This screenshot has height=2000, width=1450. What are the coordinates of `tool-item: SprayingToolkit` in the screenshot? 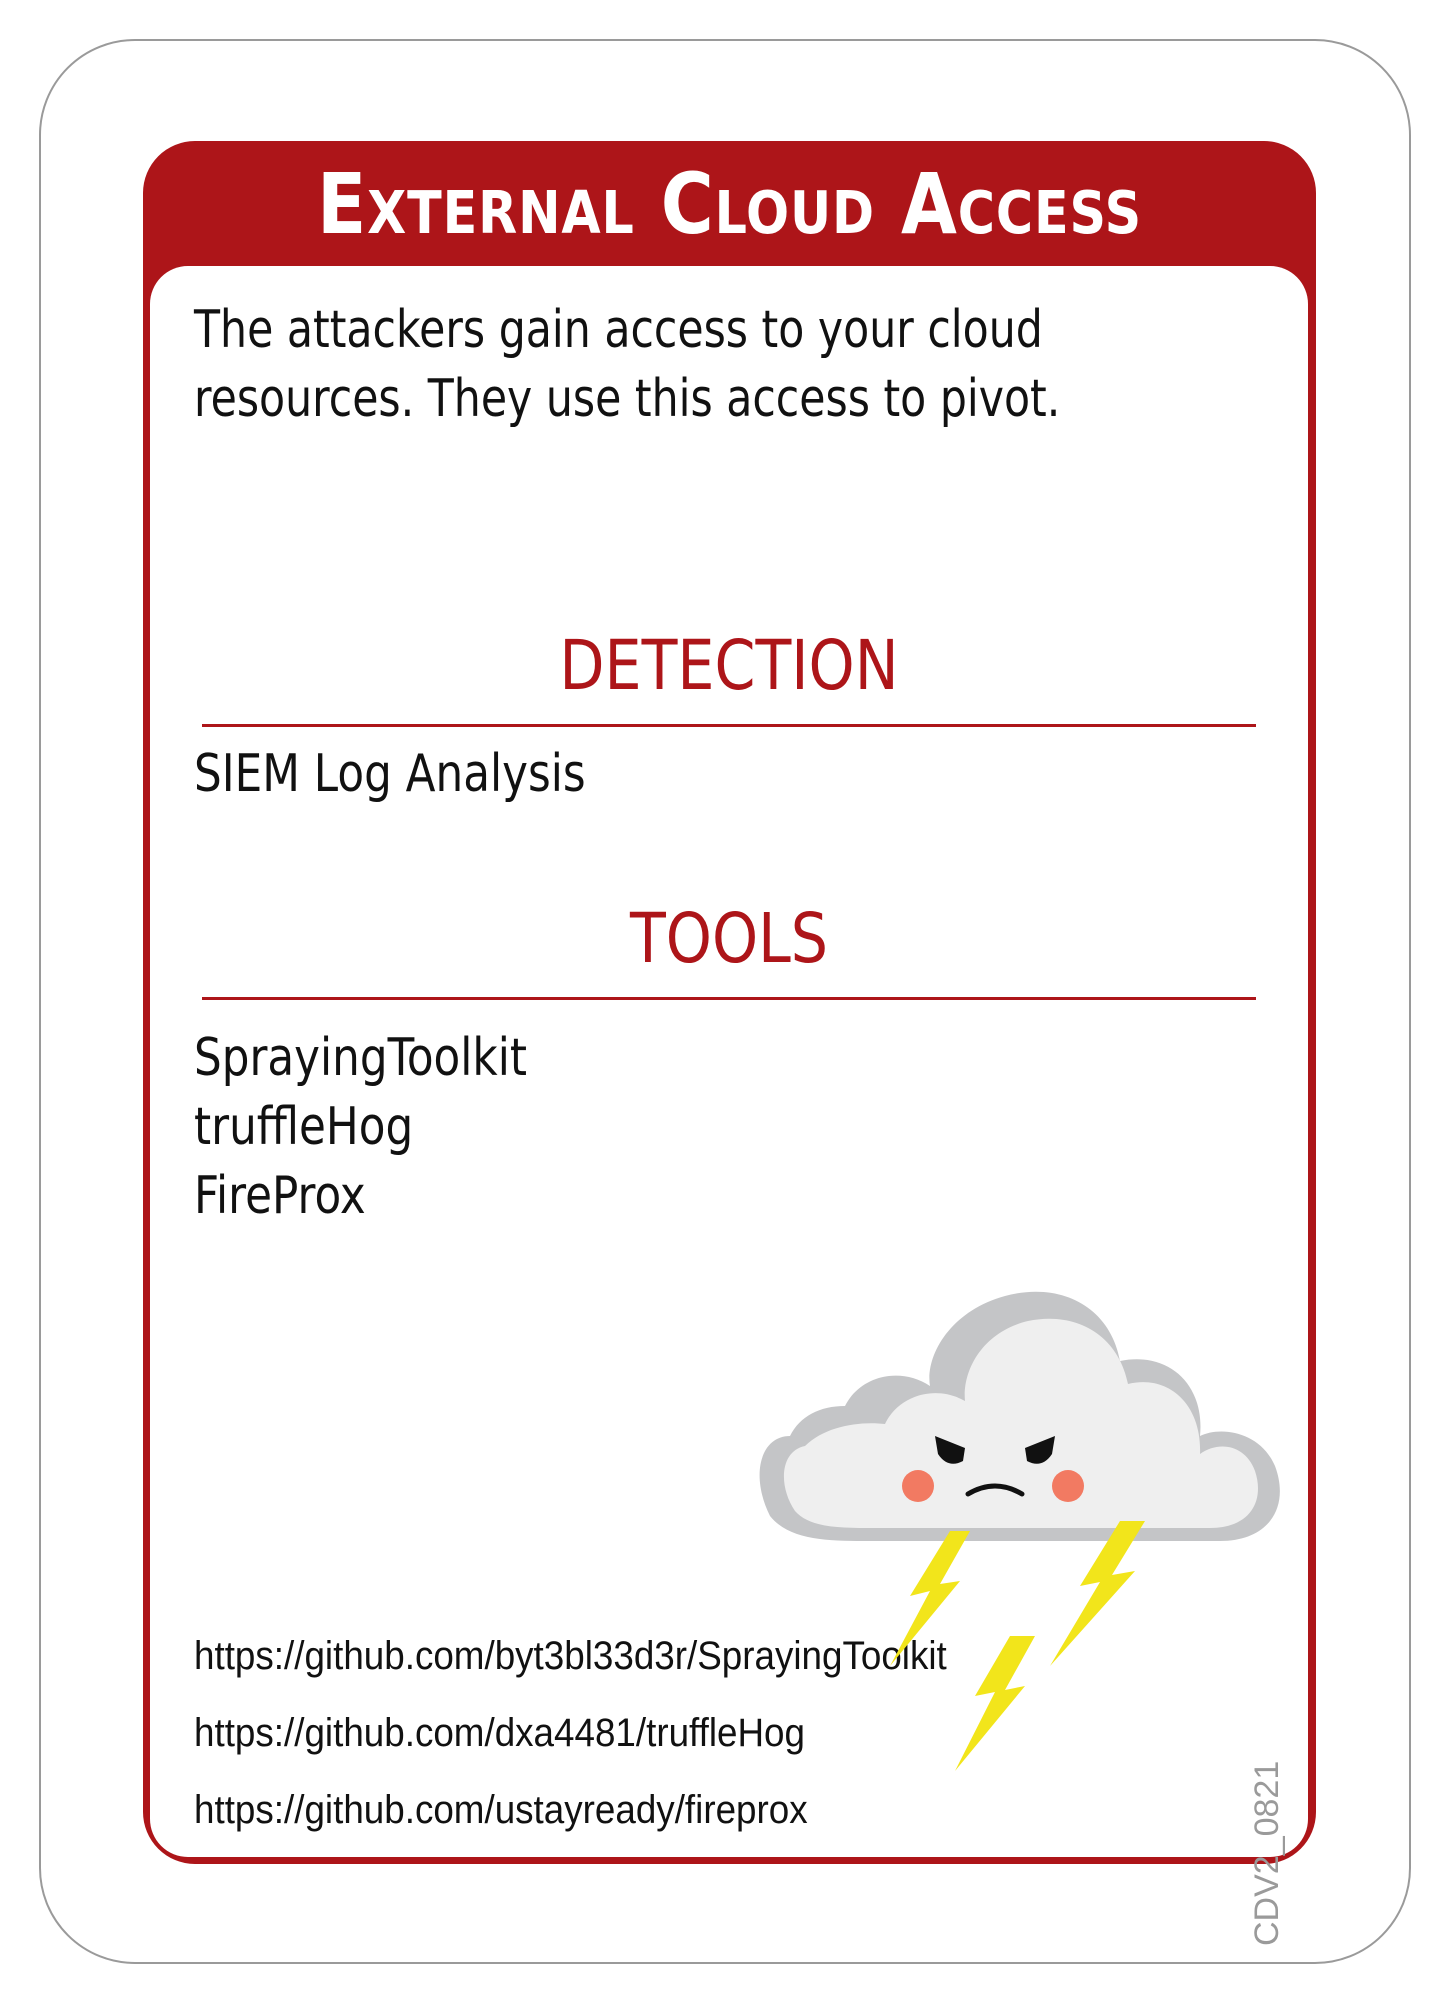 It's located at (360, 1058).